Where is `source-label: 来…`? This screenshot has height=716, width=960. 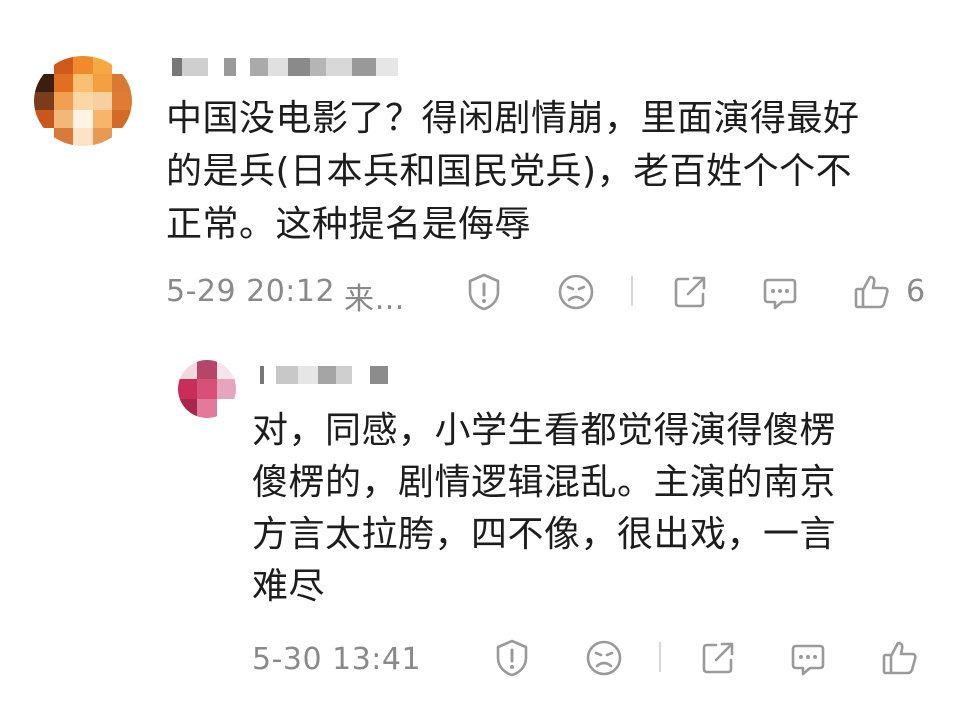 source-label: 来… is located at coordinates (374, 299).